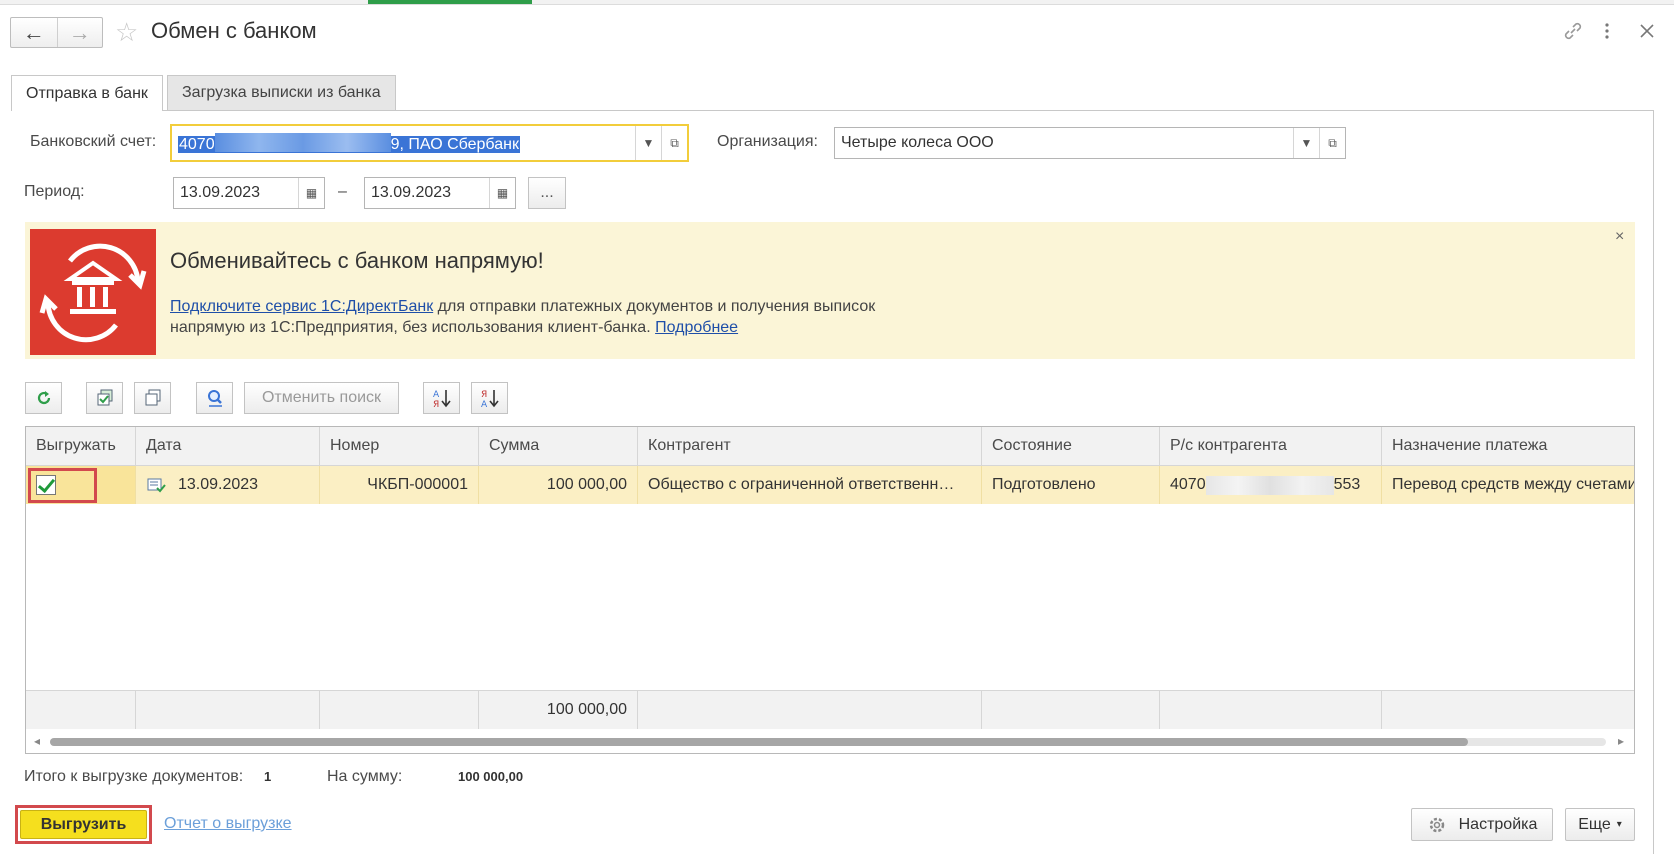 Image resolution: width=1674 pixels, height=856 pixels. Describe the element at coordinates (197, 144) in the screenshot. I see `bank-account-prefix: 4070` at that location.